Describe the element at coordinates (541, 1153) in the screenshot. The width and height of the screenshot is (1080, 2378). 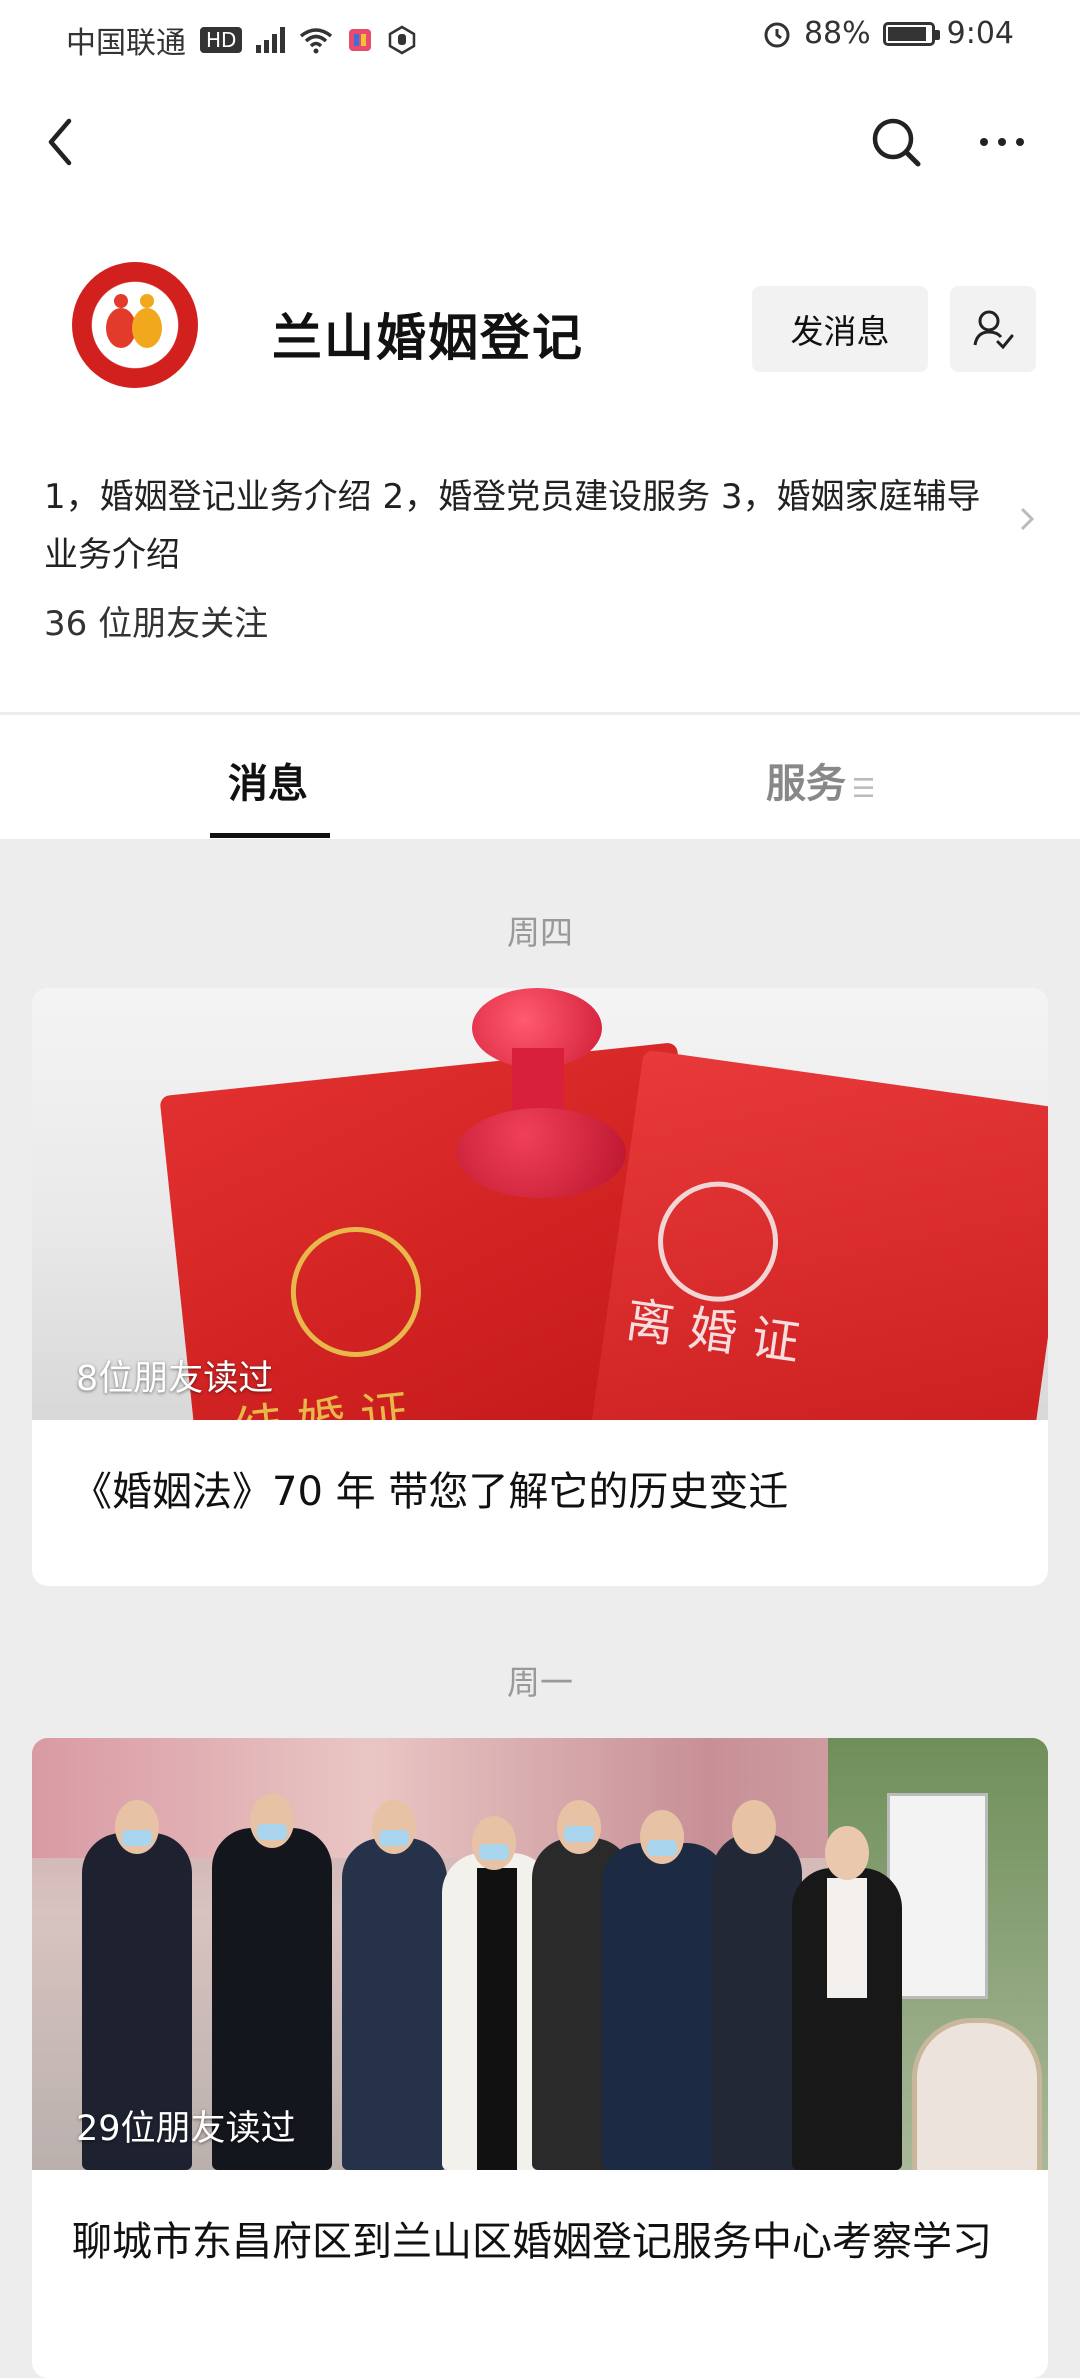
I see `stamp-base` at that location.